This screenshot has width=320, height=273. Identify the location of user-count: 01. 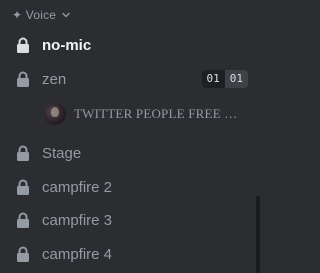
(213, 79).